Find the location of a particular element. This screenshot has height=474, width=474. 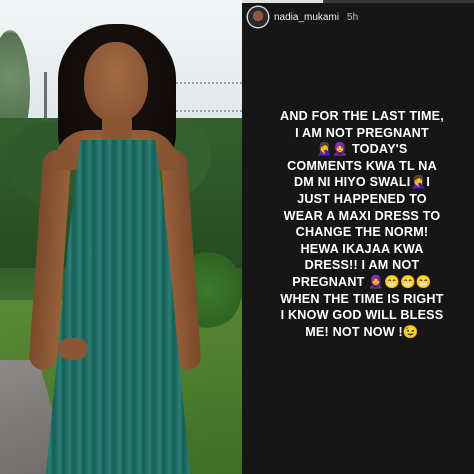

caption-line: WHEN THE TIME IS RIGHT is located at coordinates (362, 298).